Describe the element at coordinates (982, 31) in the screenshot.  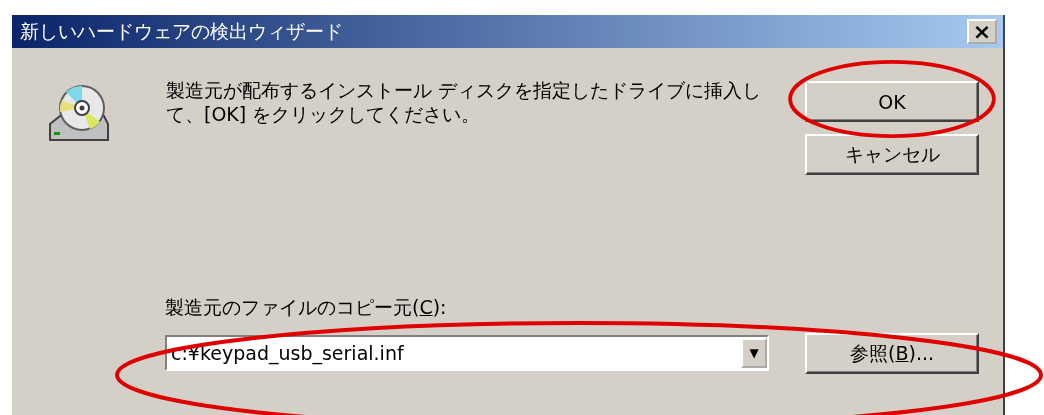
I see `close-button: ×` at that location.